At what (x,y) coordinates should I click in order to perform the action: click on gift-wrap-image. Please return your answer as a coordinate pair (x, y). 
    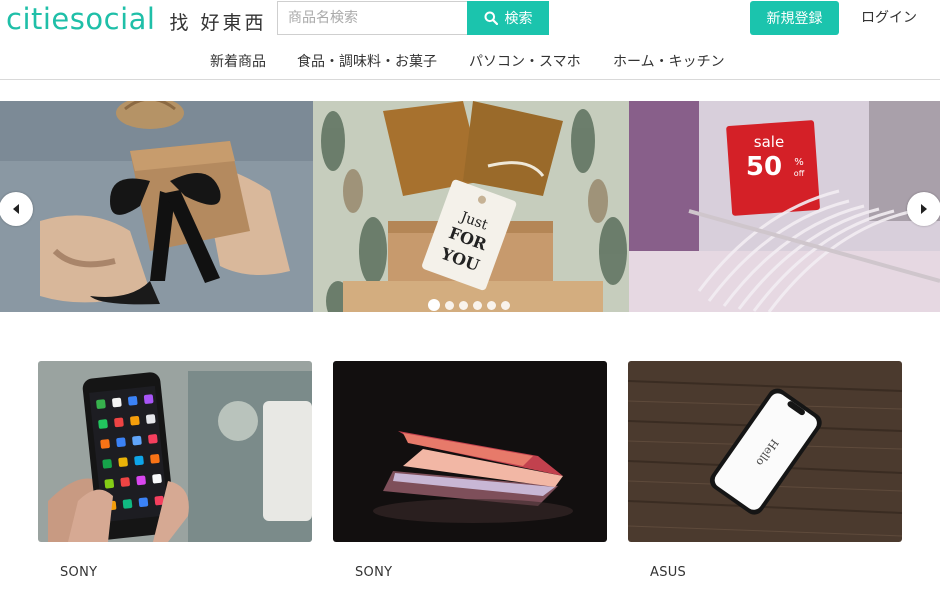
    Looking at the image, I should click on (156, 206).